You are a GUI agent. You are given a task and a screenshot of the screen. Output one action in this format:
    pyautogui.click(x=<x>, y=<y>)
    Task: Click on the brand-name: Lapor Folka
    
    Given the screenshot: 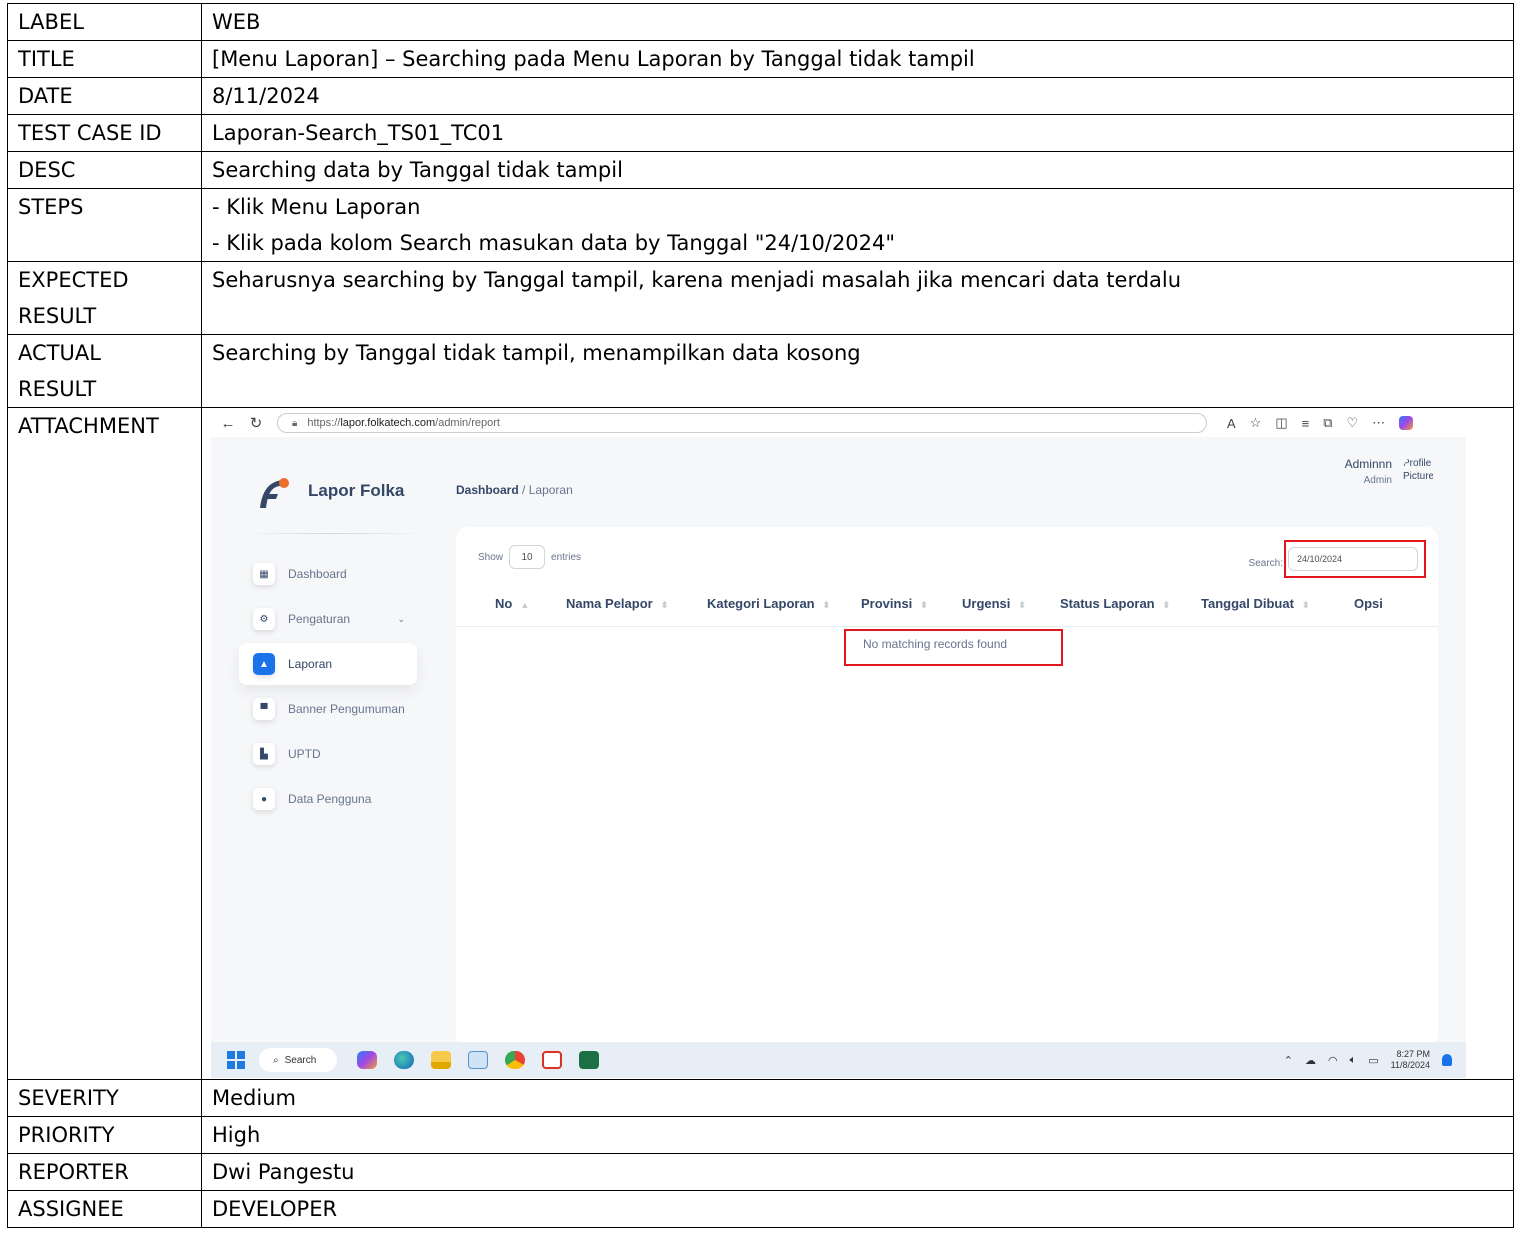 What is the action you would take?
    pyautogui.click(x=356, y=490)
    